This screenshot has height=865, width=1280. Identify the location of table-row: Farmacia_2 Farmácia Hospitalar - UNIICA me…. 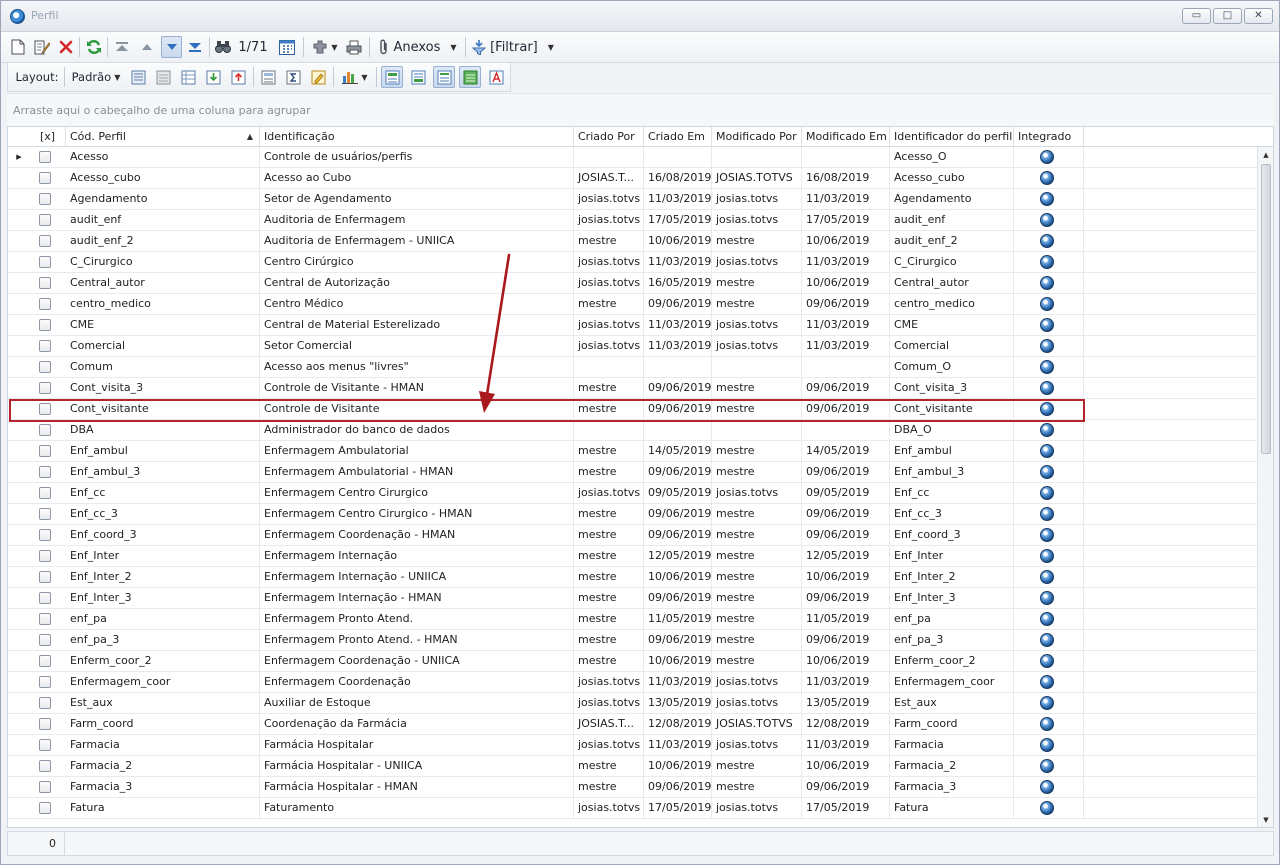
(633, 766).